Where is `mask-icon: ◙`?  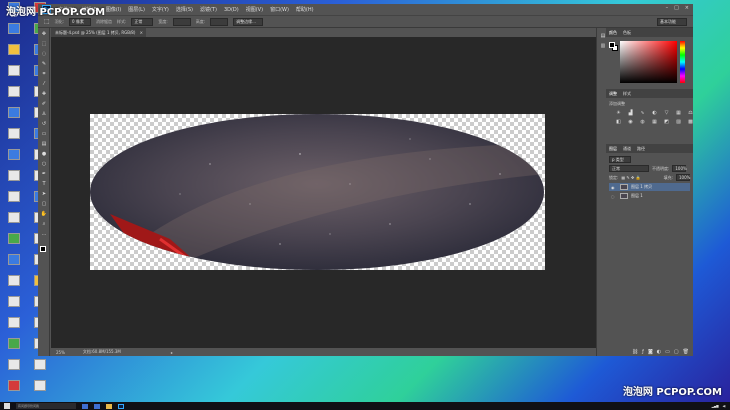 mask-icon: ◙ is located at coordinates (650, 352).